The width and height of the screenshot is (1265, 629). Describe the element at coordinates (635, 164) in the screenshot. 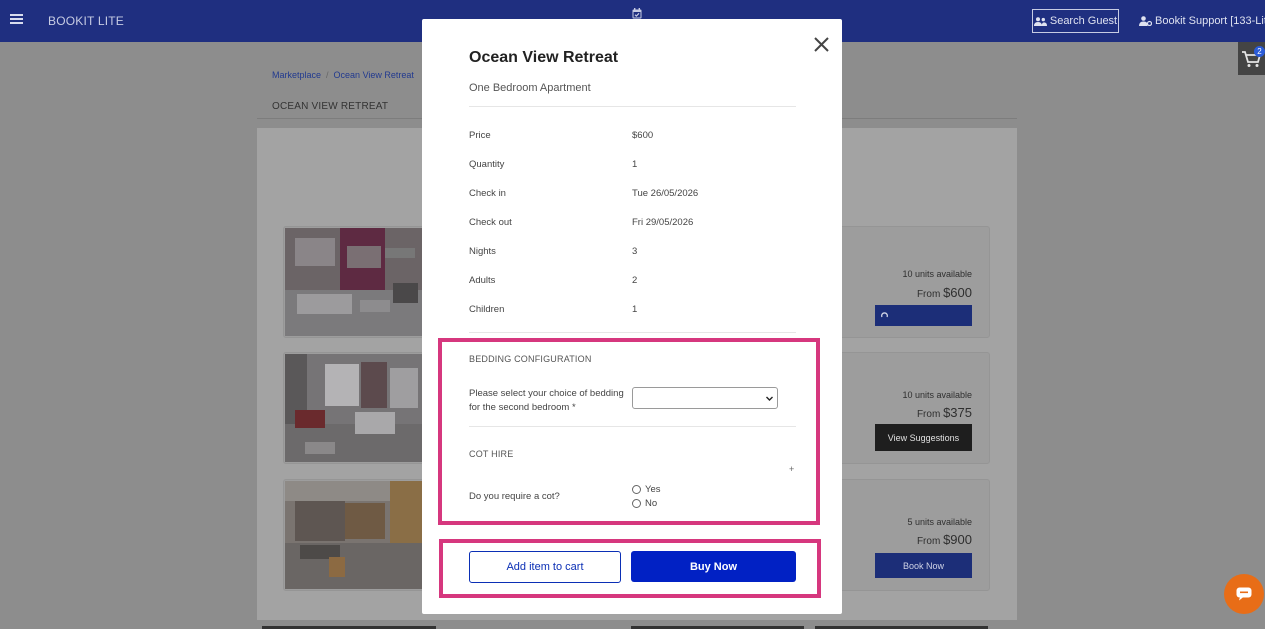

I see `quantity-value: 1` at that location.